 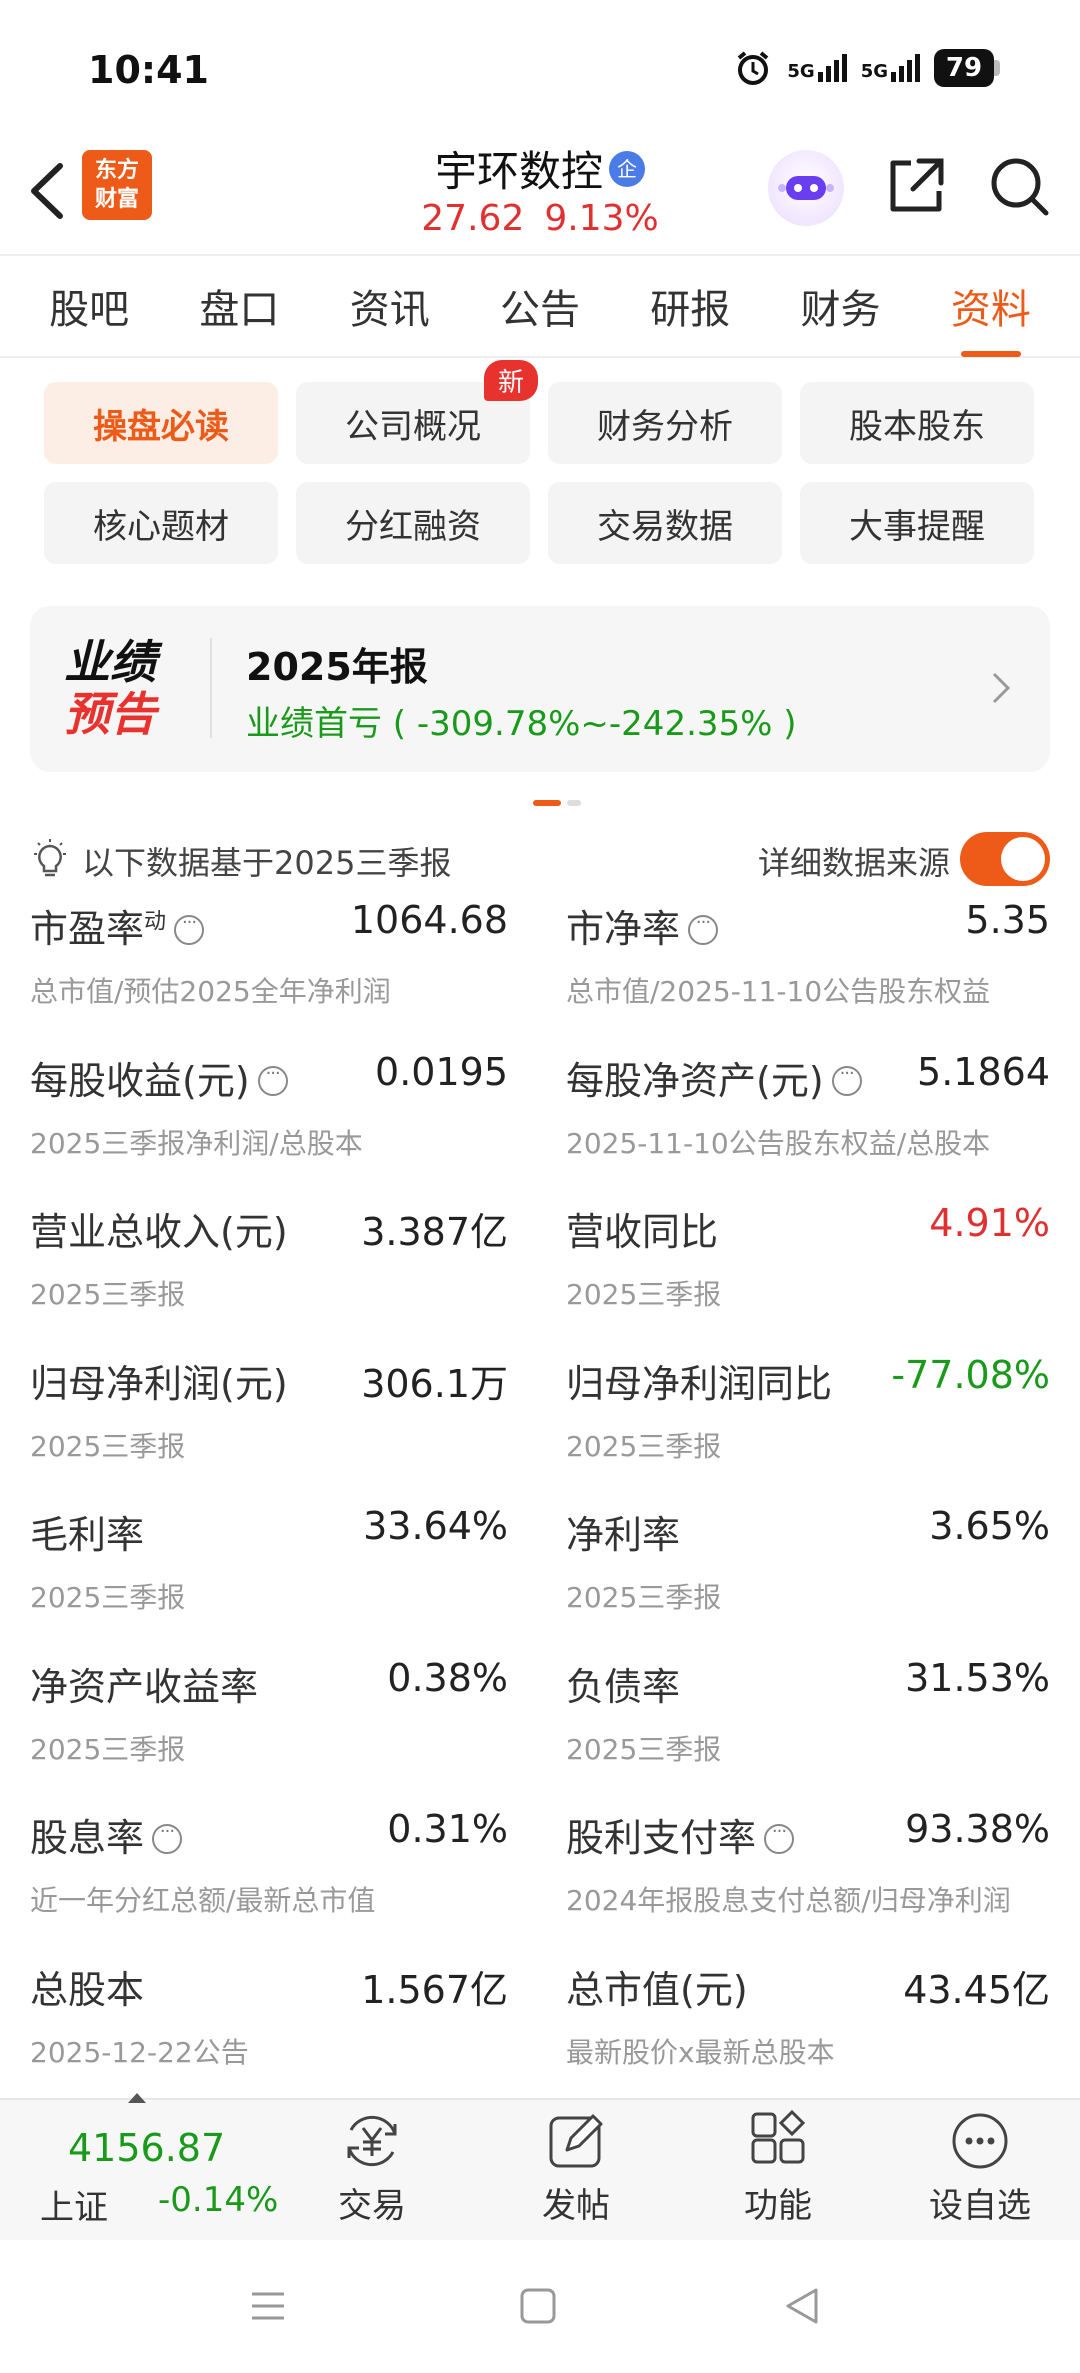 What do you see at coordinates (447, 1677) in the screenshot?
I see `metric-value: 0.38%` at bounding box center [447, 1677].